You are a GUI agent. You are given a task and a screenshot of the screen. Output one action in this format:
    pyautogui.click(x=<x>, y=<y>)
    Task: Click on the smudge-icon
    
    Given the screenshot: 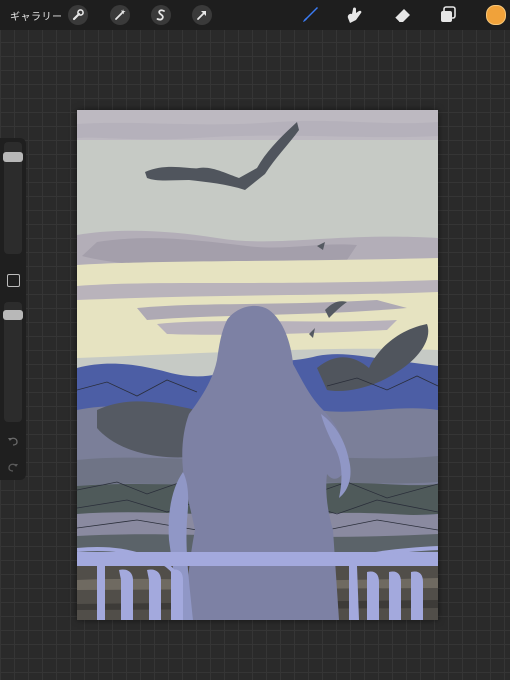 What is the action you would take?
    pyautogui.click(x=354, y=15)
    